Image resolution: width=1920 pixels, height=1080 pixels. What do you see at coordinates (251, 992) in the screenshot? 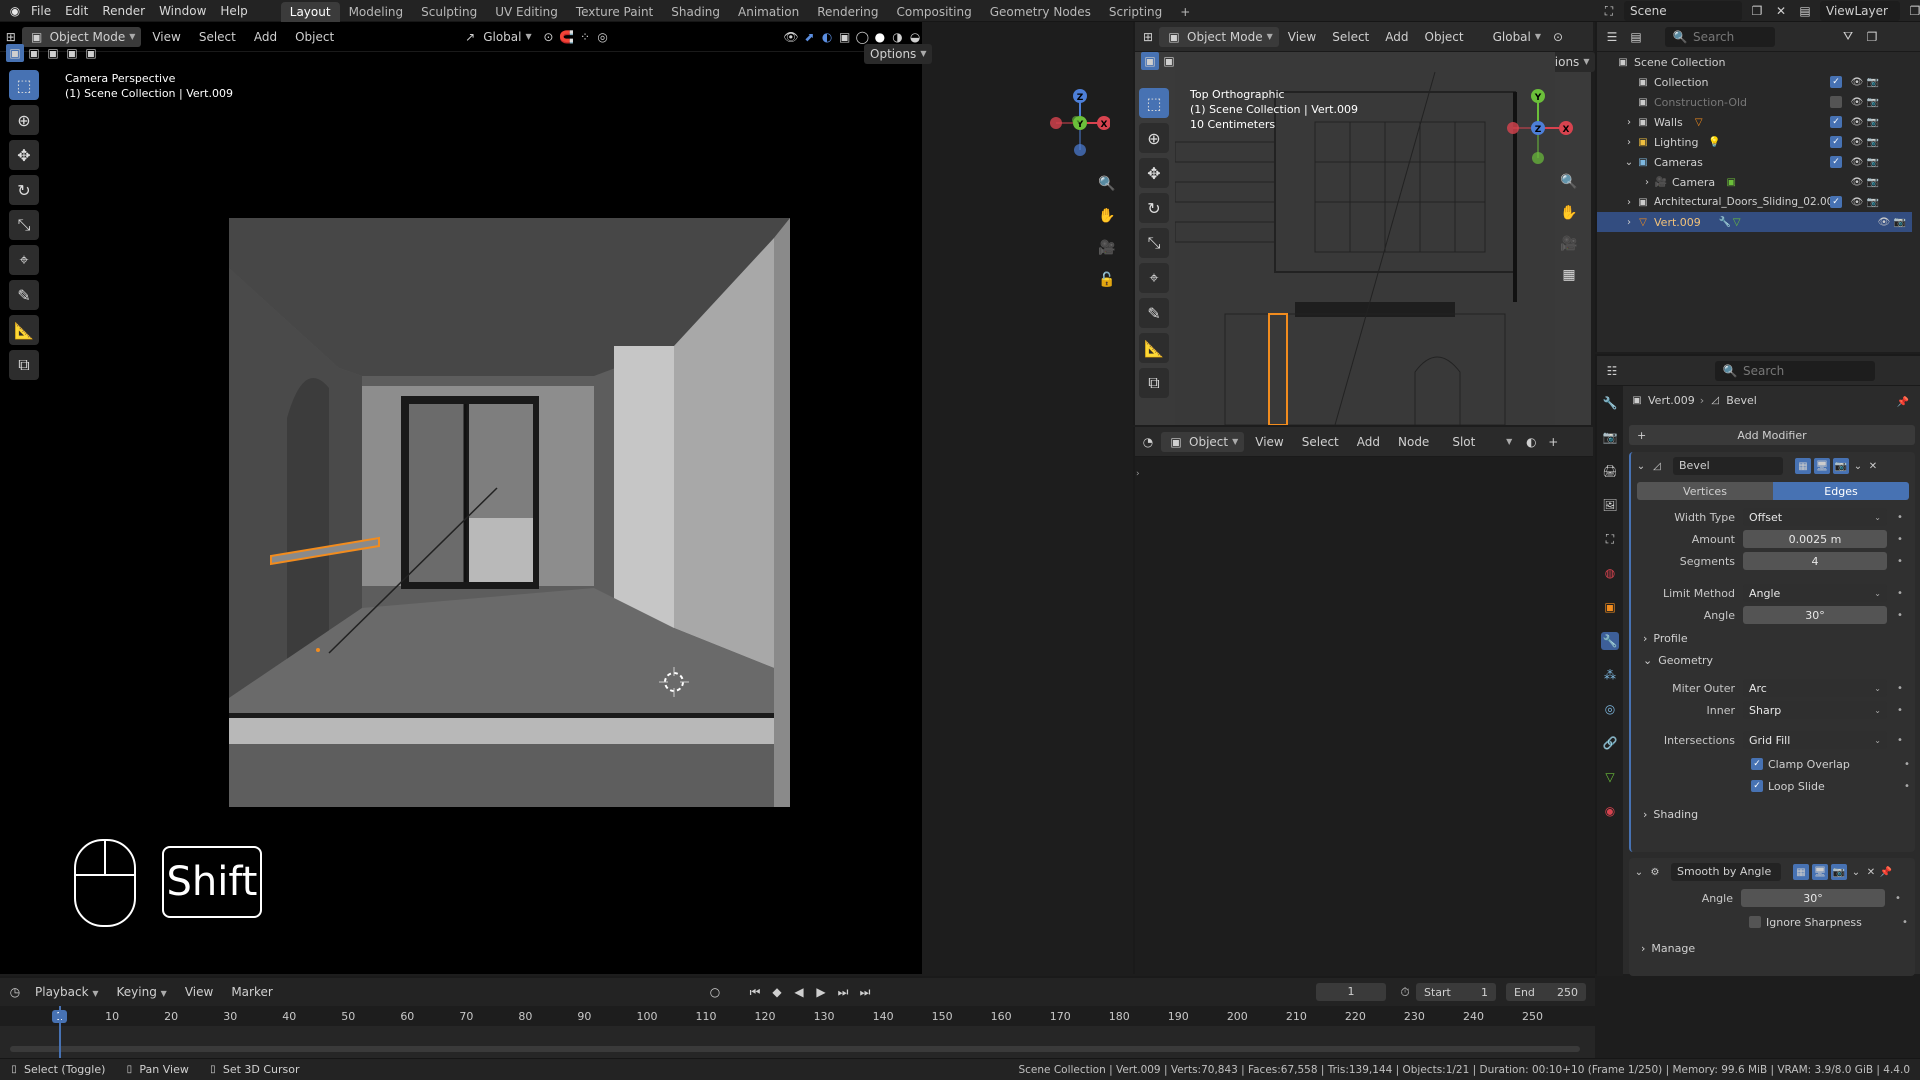
I see `timeline-marker-menu: Marker` at bounding box center [251, 992].